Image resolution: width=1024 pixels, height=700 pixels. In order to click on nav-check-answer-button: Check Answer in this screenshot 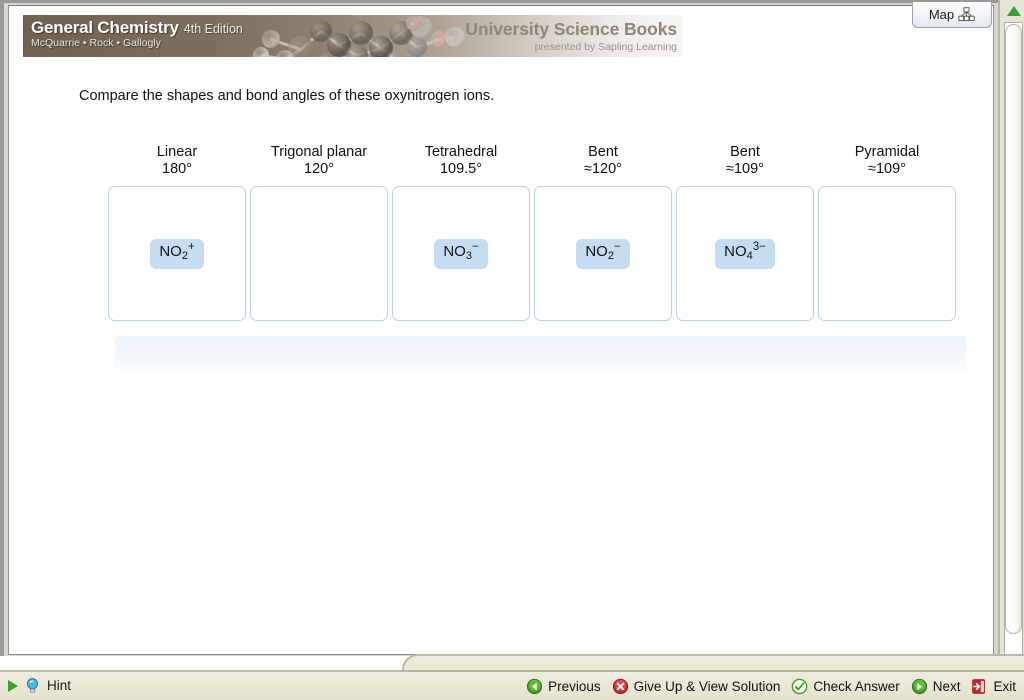, I will do `click(845, 686)`.